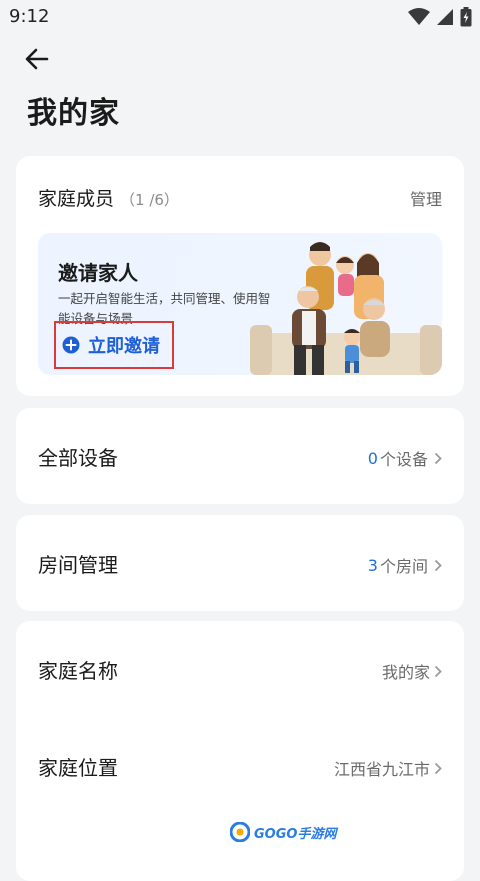  I want to click on devices-count: 0, so click(372, 458).